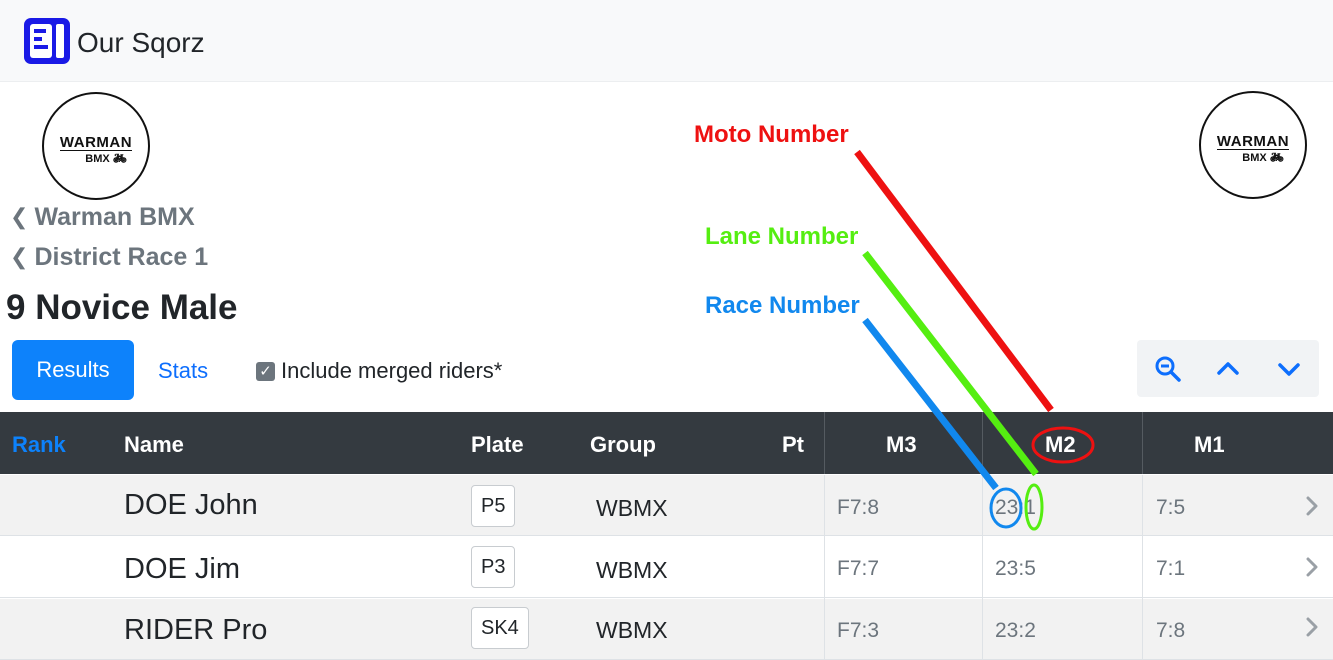 This screenshot has height=660, width=1333. Describe the element at coordinates (1015, 630) in the screenshot. I see `moto-result-m2: 23:2` at that location.